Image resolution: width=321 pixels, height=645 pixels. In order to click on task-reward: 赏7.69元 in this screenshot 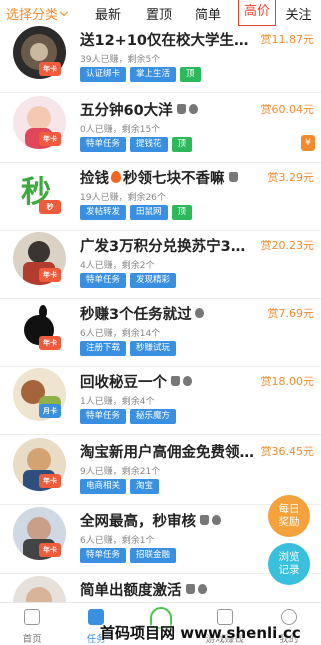, I will do `click(291, 313)`.